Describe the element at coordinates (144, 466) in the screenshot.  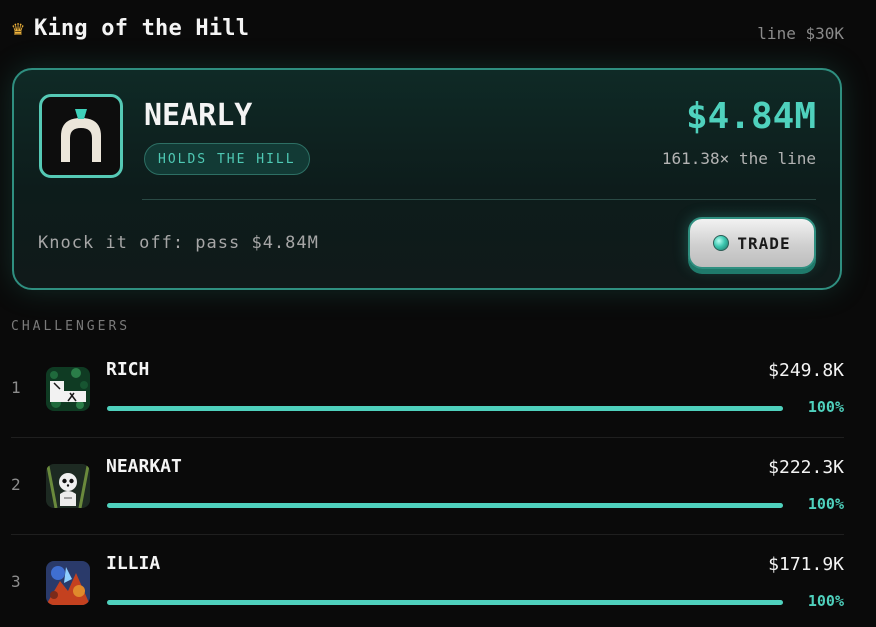
I see `challenger-name: NEARKAT` at that location.